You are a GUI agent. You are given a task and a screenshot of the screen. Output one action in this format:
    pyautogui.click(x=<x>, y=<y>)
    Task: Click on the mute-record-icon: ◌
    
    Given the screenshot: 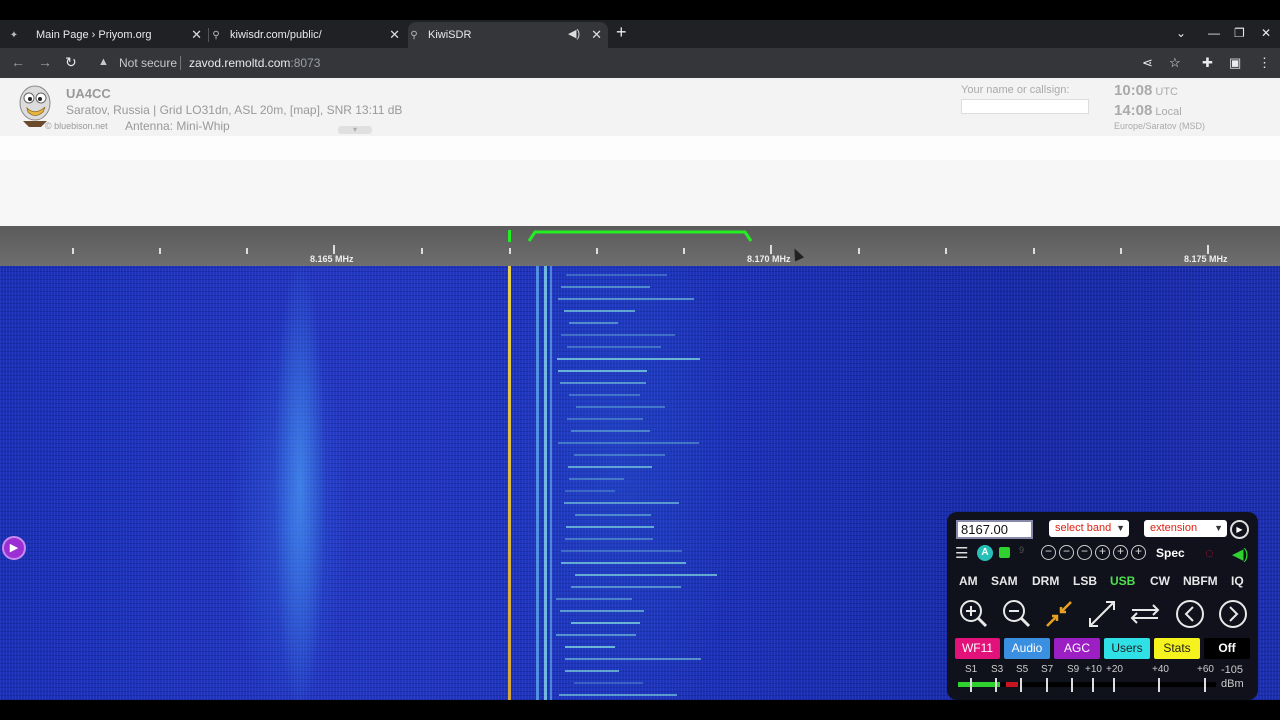 What is the action you would take?
    pyautogui.click(x=1209, y=553)
    